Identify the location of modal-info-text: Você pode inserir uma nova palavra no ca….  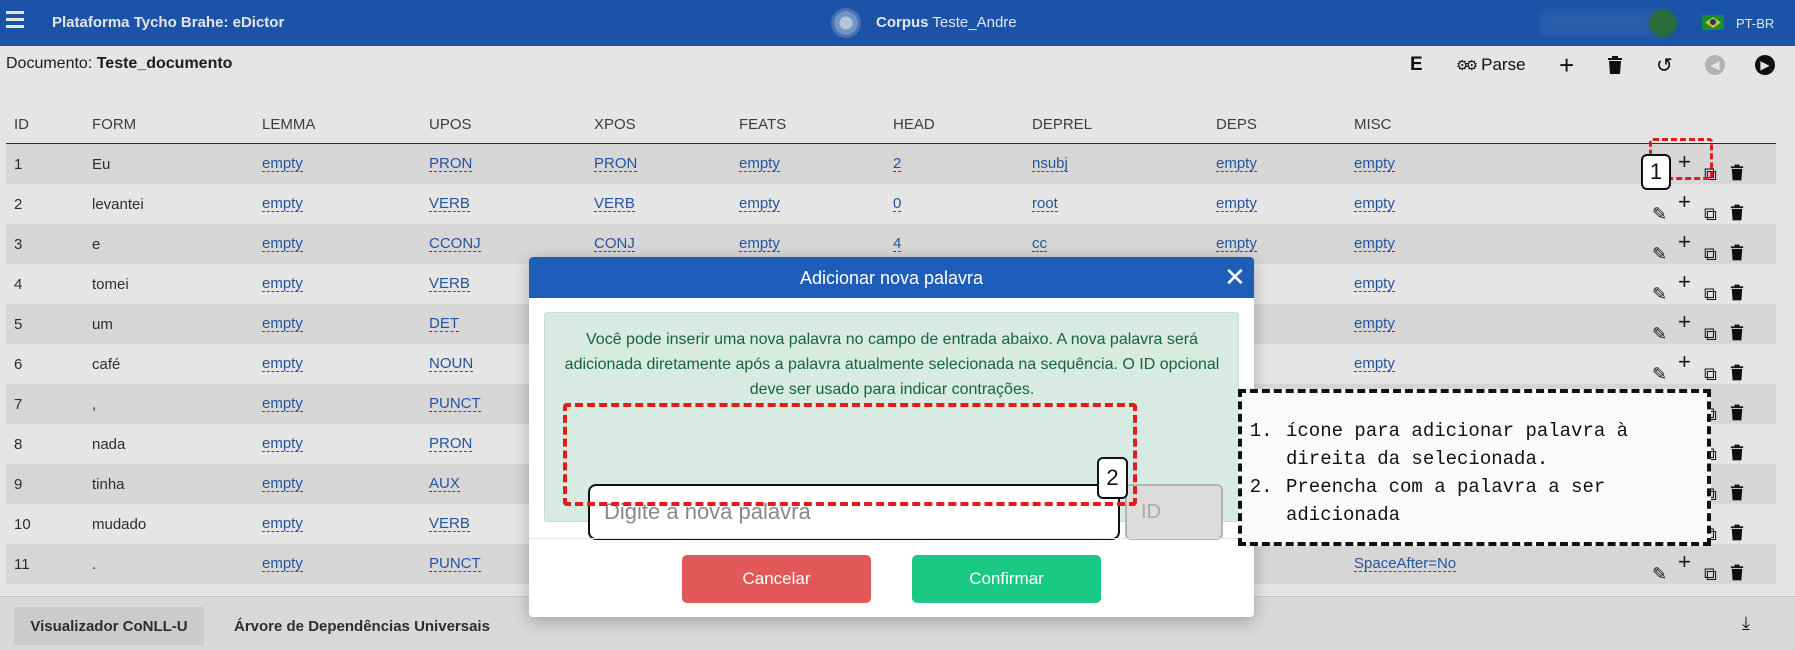
(892, 364).